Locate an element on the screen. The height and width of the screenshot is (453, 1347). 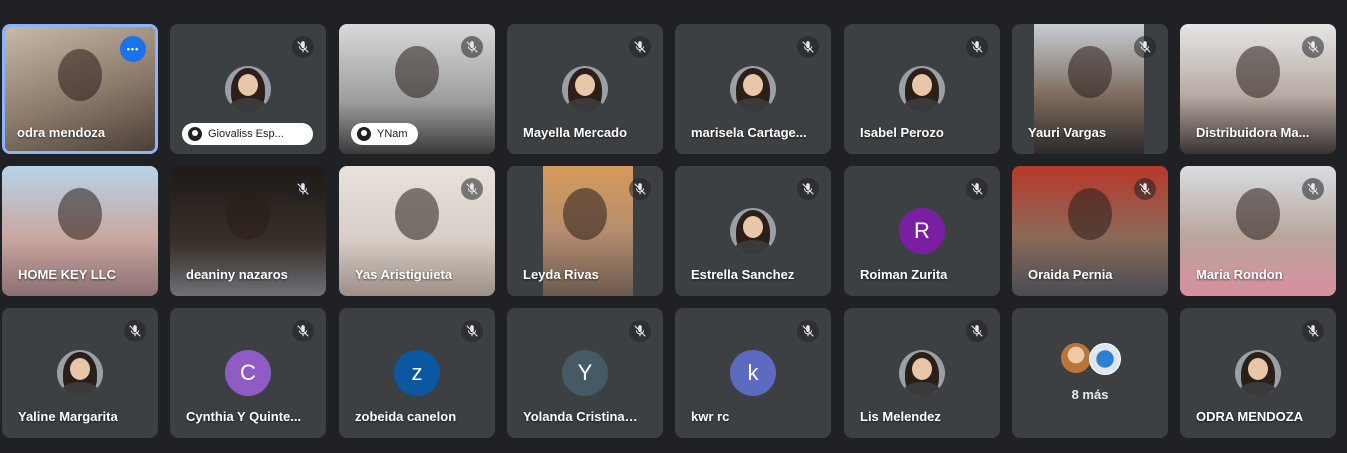
participant-tile: HOME KEY LLC is located at coordinates (80, 231).